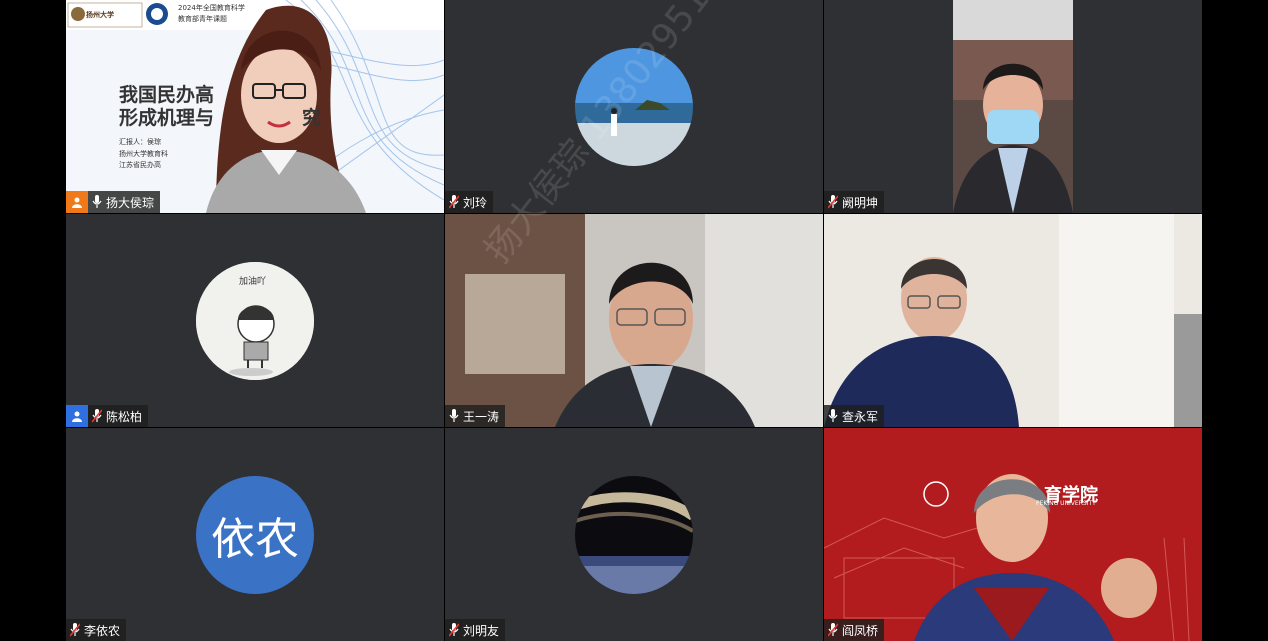  I want to click on participant-namebar: 刘玲, so click(469, 202).